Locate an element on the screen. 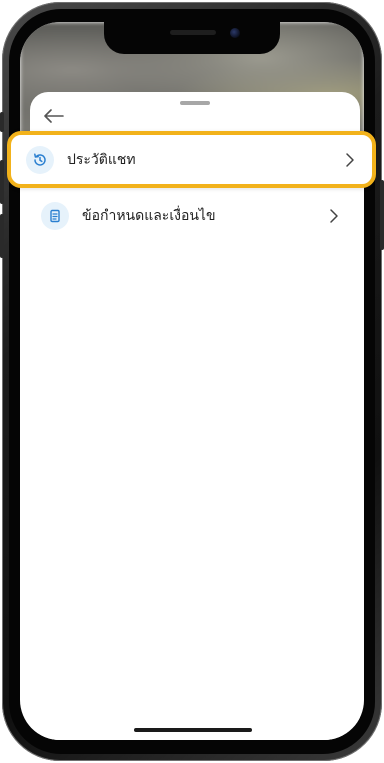 The image size is (384, 763). front-camera is located at coordinates (235, 33).